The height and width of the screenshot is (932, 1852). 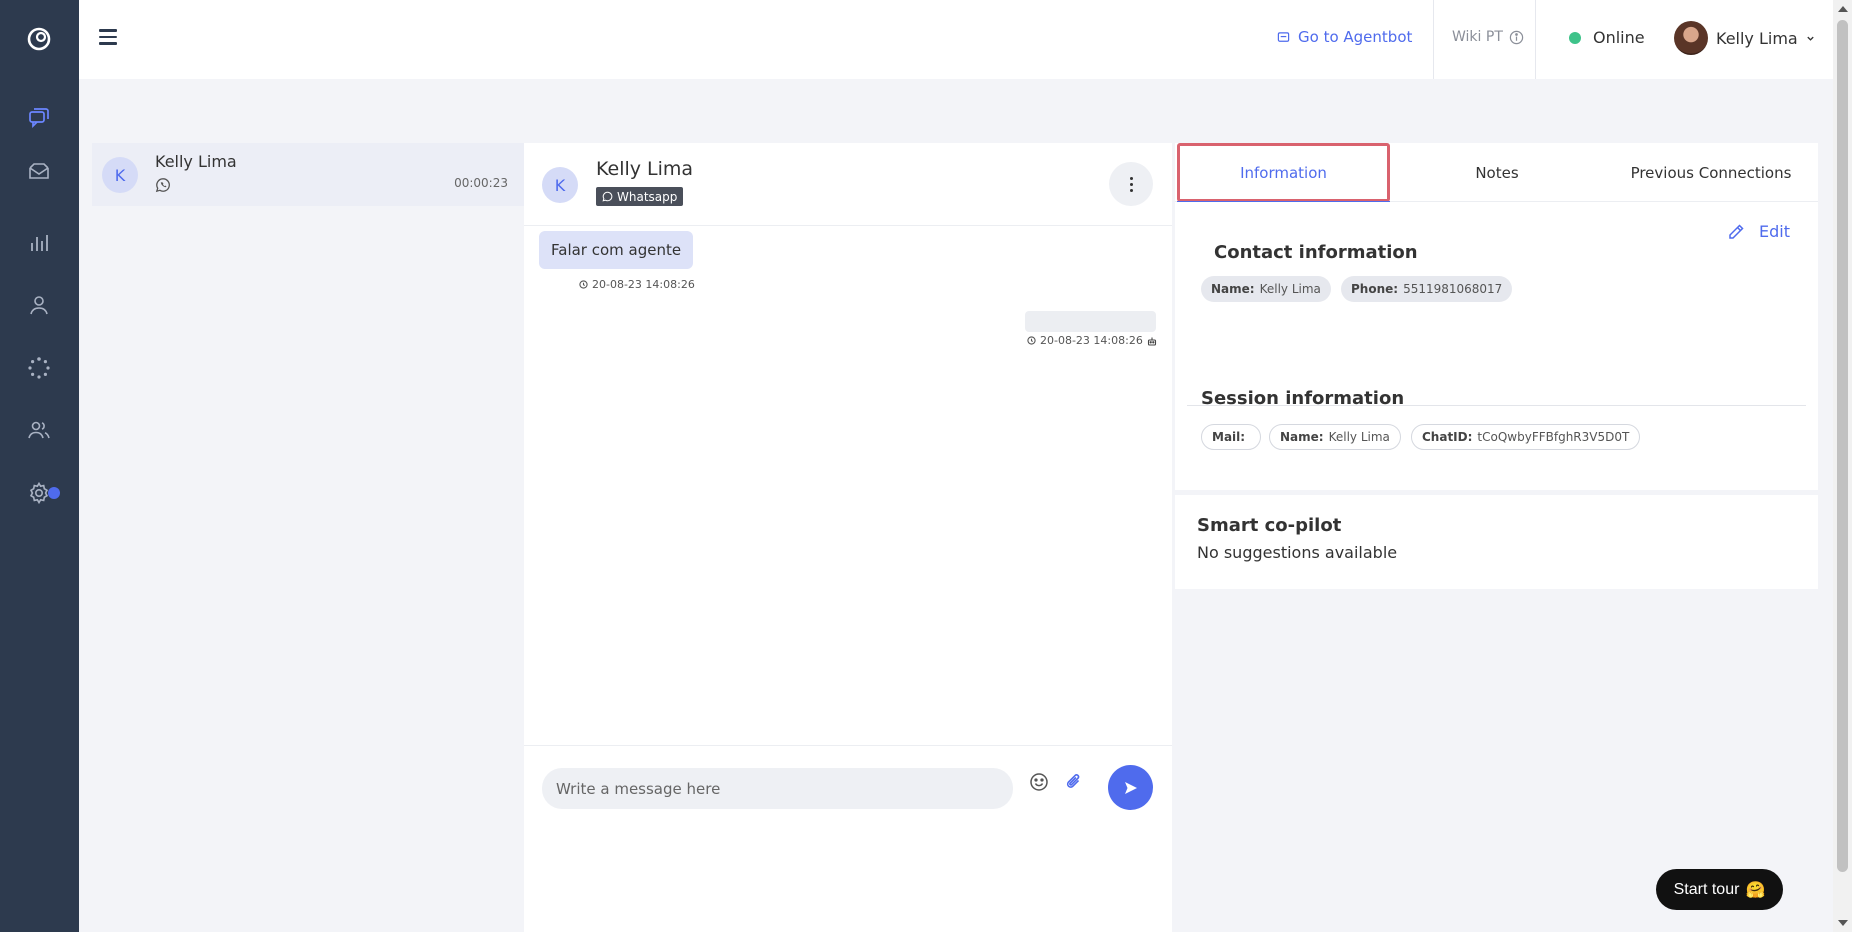 I want to click on channel-badge: Whatsapp, so click(x=640, y=196).